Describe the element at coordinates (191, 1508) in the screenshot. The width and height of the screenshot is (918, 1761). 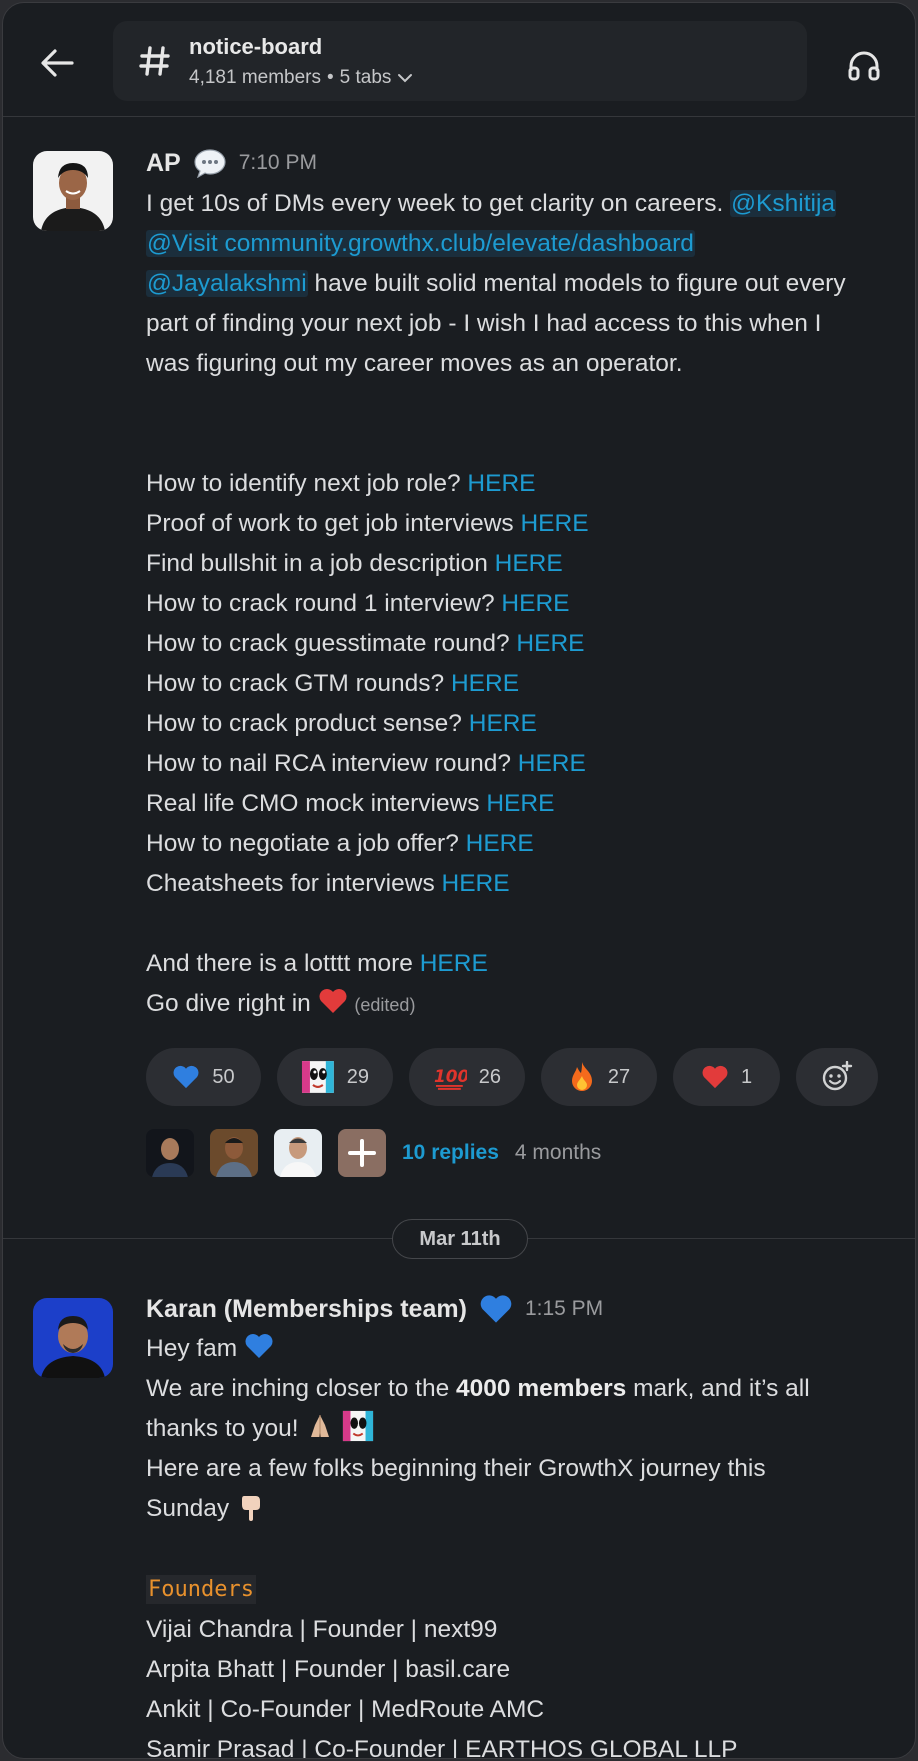
I see `message-text: Sunday` at that location.